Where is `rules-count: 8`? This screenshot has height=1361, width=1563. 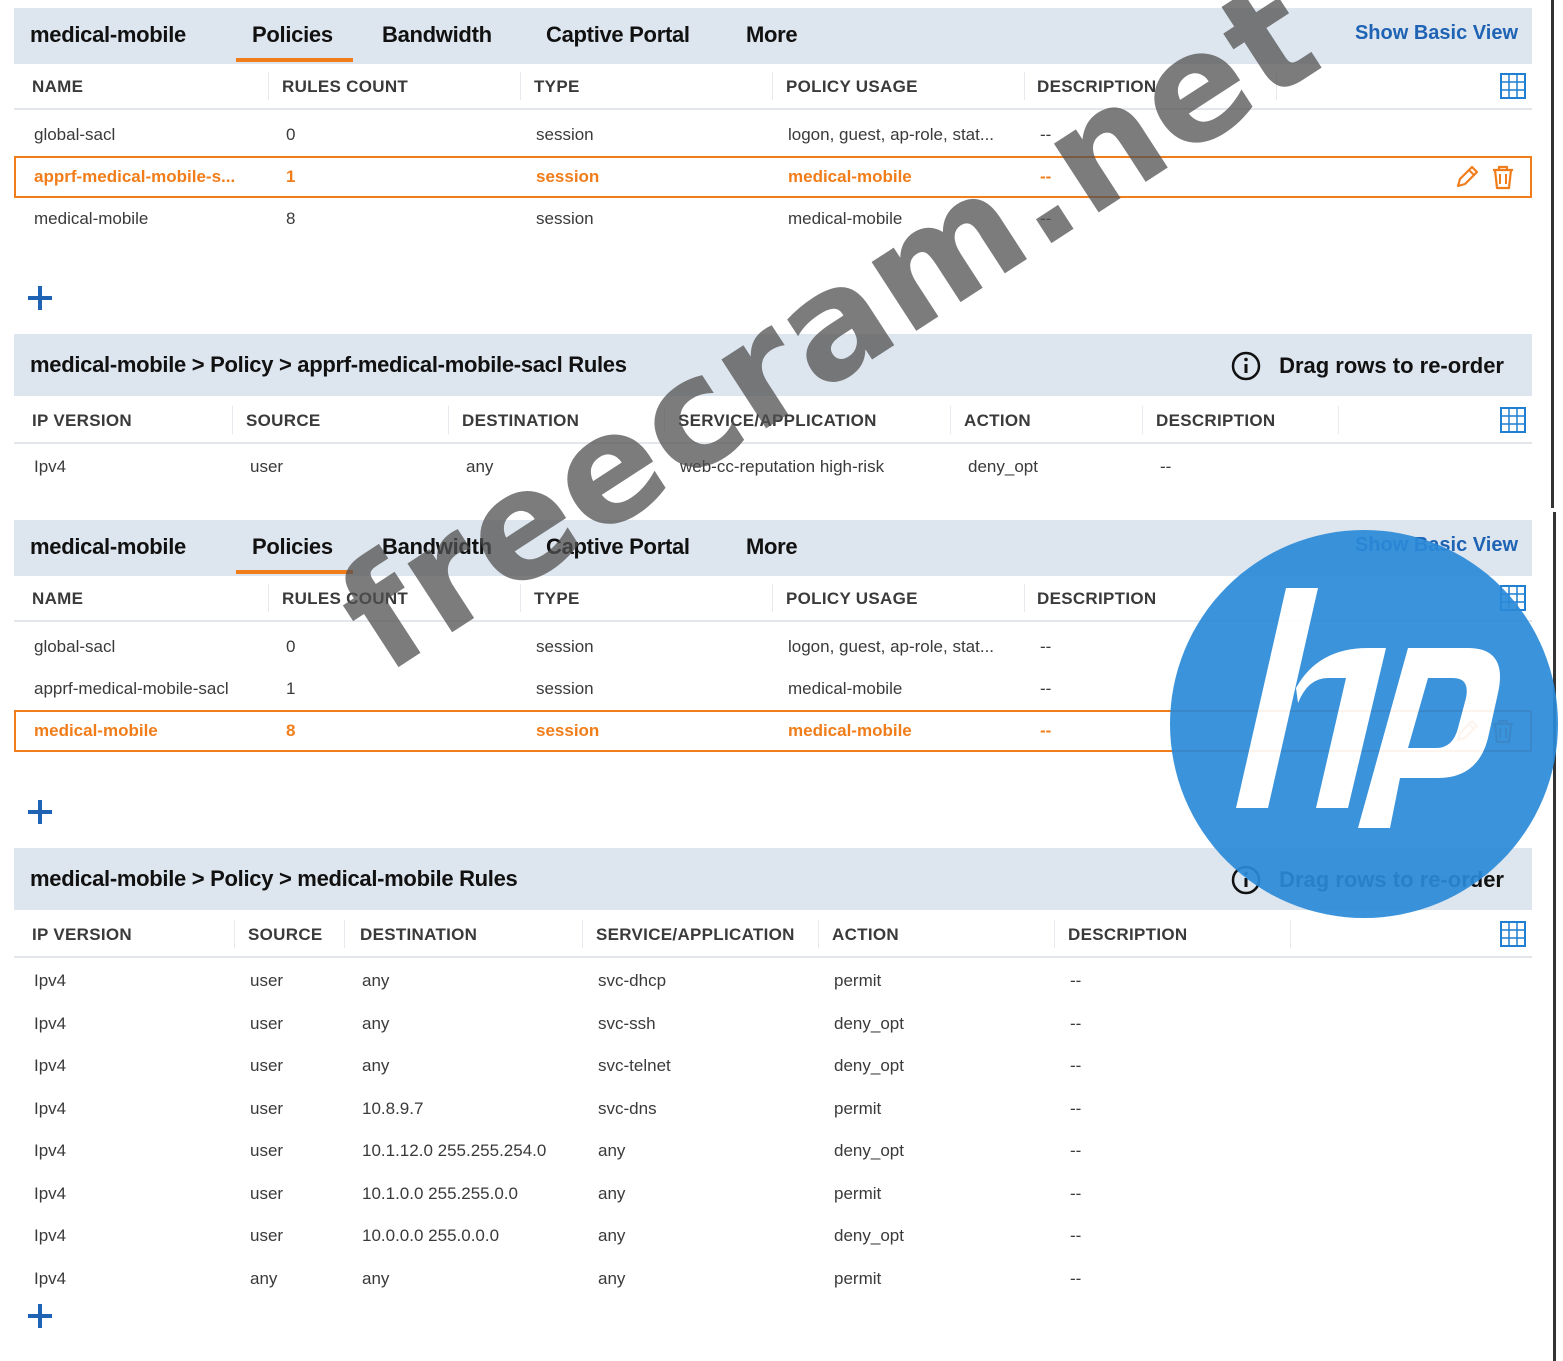 rules-count: 8 is located at coordinates (291, 218).